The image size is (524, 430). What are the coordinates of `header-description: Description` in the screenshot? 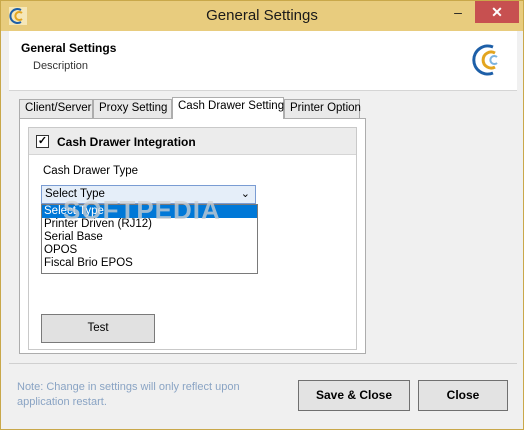 It's located at (61, 66).